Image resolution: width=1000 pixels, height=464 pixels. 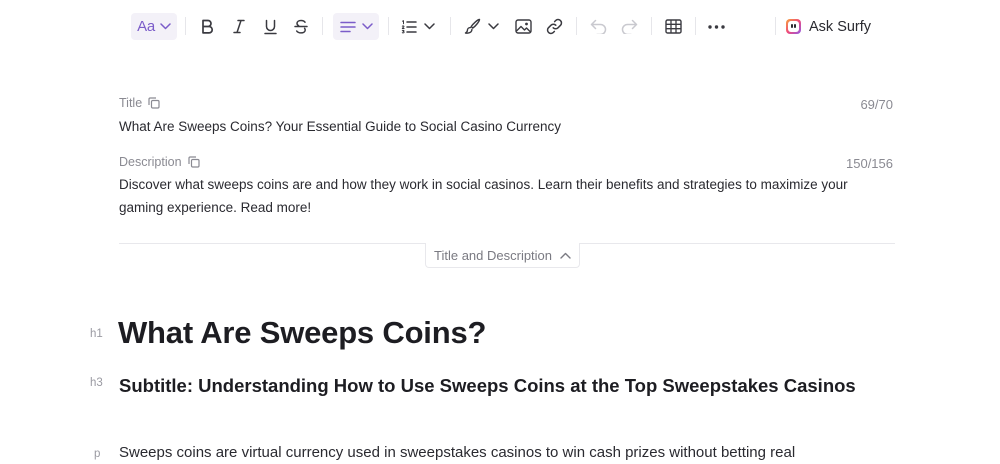 I want to click on underline-button, so click(x=270, y=26).